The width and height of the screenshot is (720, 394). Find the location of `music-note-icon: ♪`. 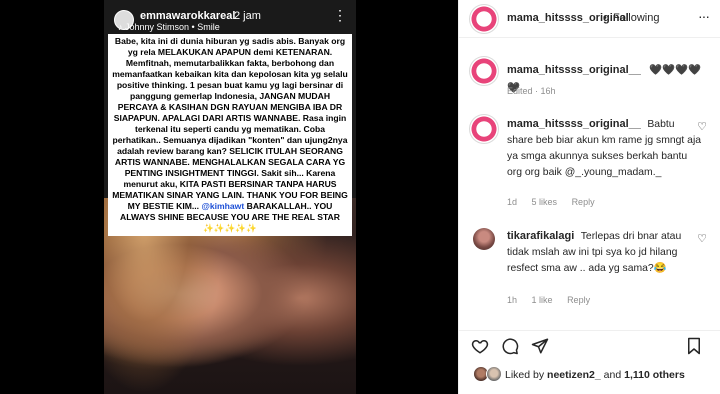

music-note-icon: ♪ is located at coordinates (122, 27).